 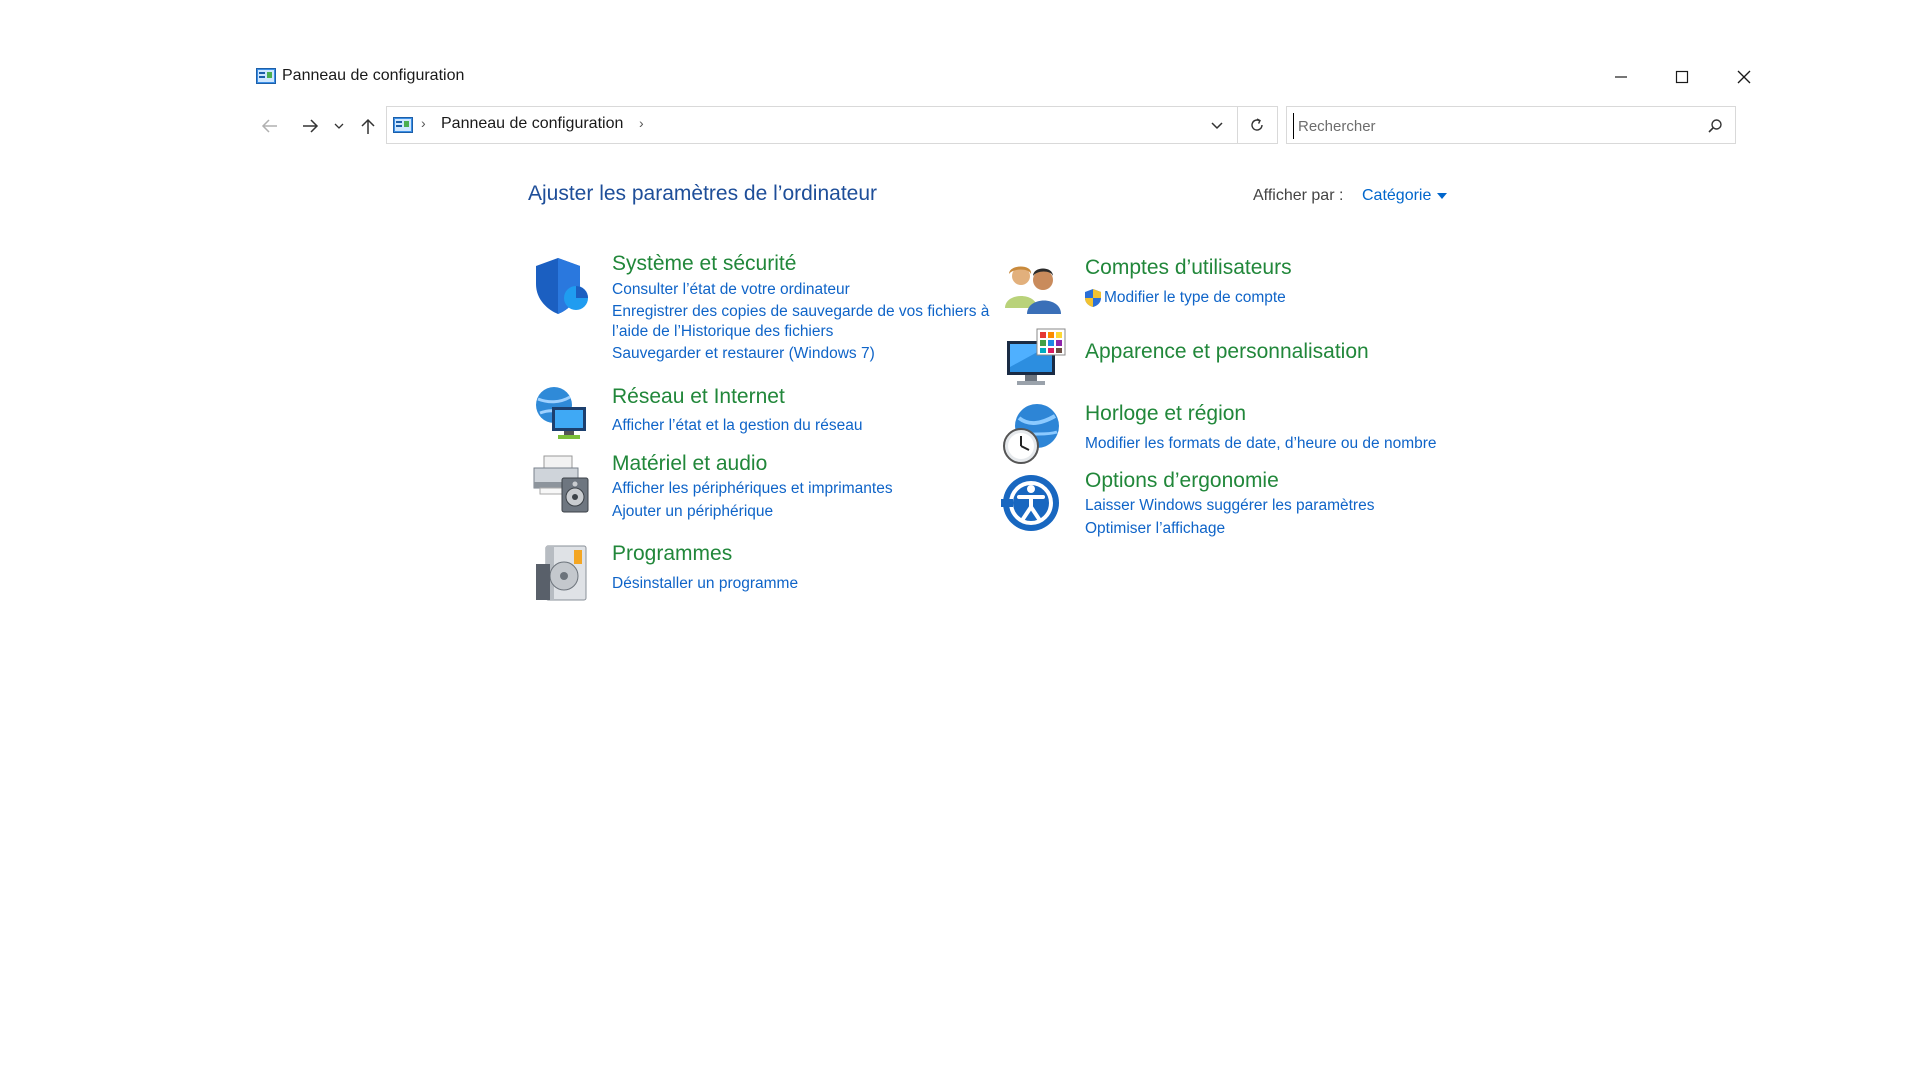 I want to click on address-bar: › Panneau de configuration ›, so click(x=832, y=125).